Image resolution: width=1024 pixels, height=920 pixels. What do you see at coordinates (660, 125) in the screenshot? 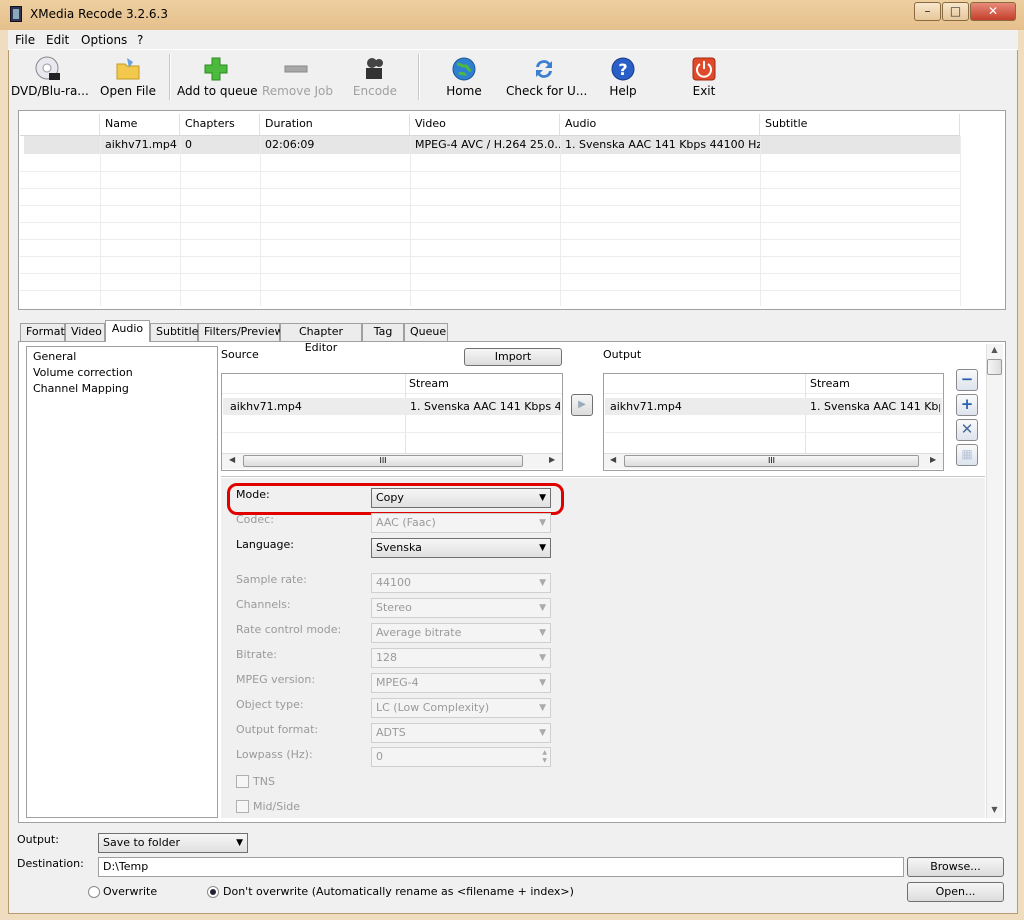
I see `column-header-audio: Audio` at bounding box center [660, 125].